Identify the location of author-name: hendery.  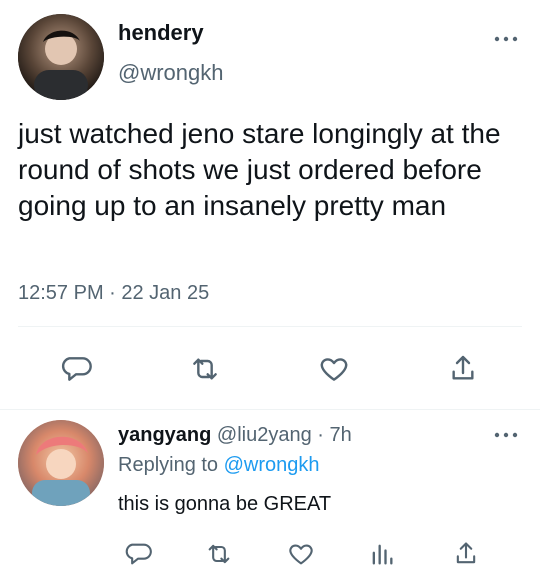
(161, 33).